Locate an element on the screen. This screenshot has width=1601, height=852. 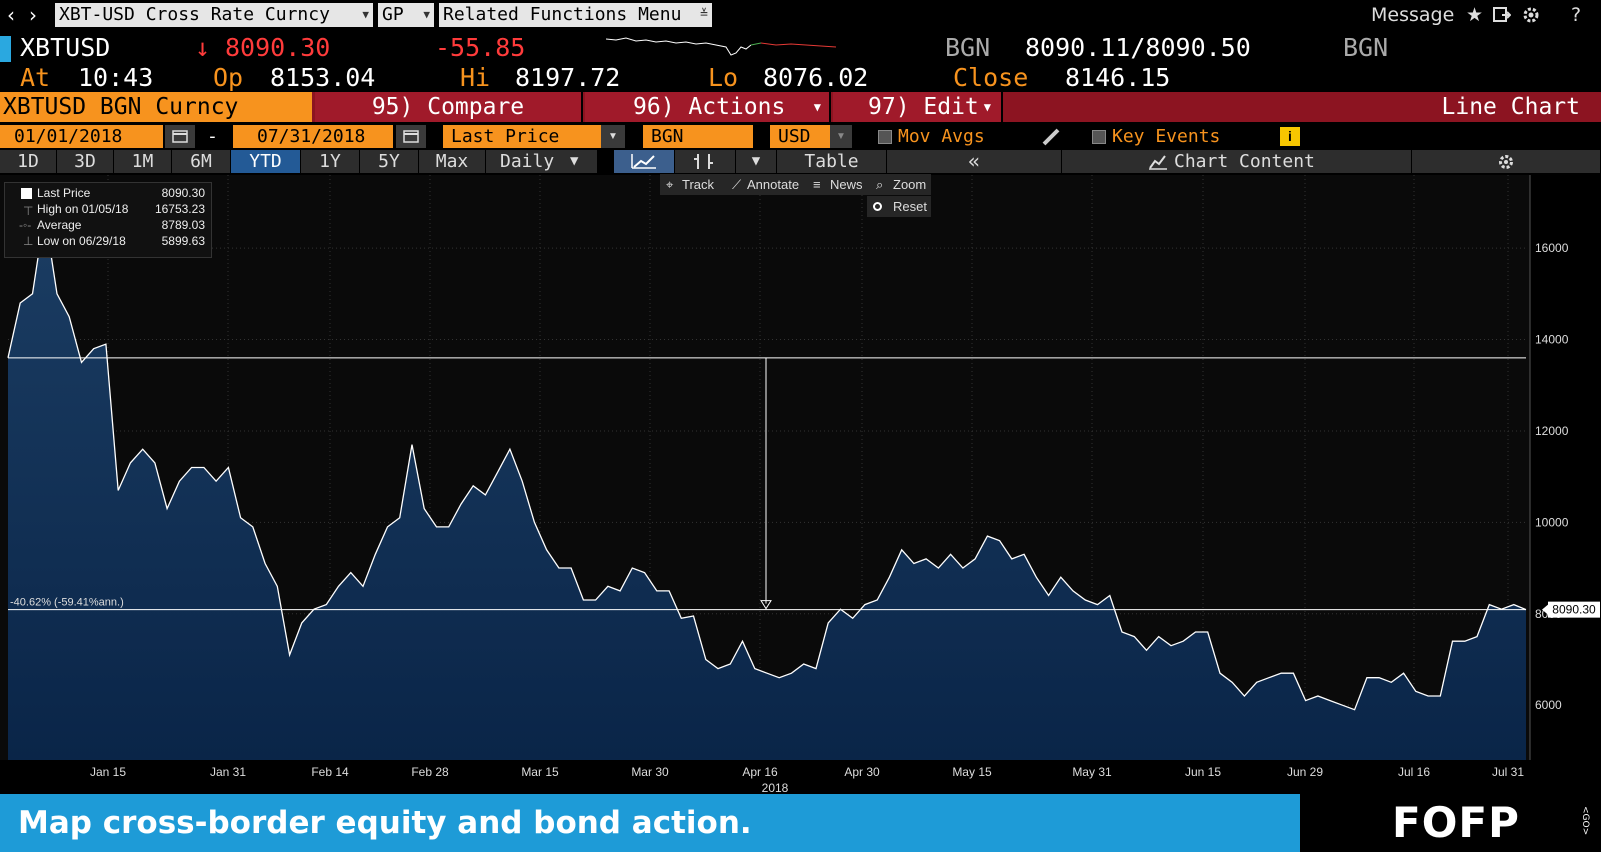
open-label: Op is located at coordinates (228, 77).